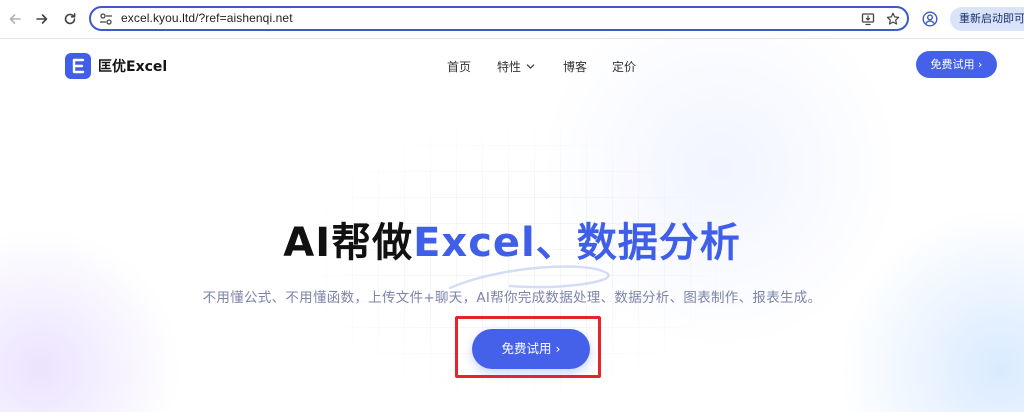 The image size is (1024, 412). What do you see at coordinates (987, 19) in the screenshot?
I see `relaunch-to-update-button: 重新启动即可更新` at bounding box center [987, 19].